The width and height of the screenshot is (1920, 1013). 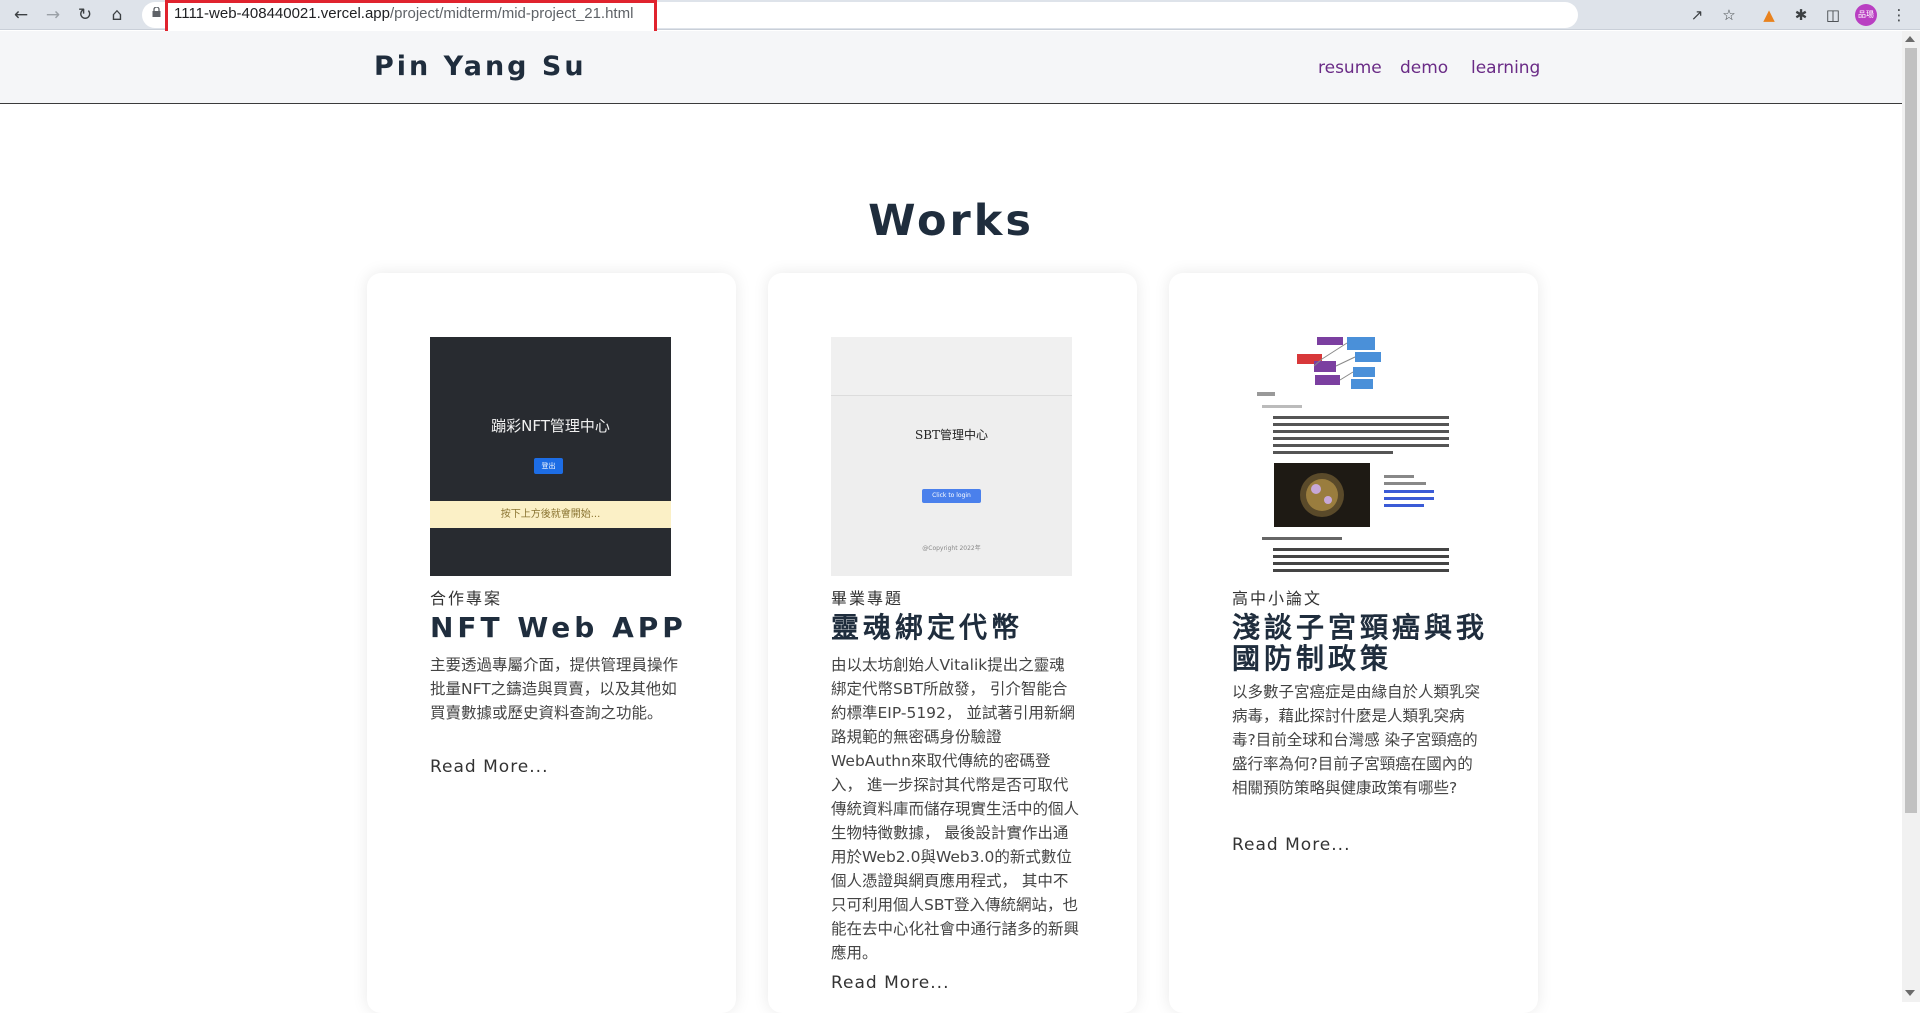 I want to click on nav-link-demo: demo, so click(x=1424, y=68).